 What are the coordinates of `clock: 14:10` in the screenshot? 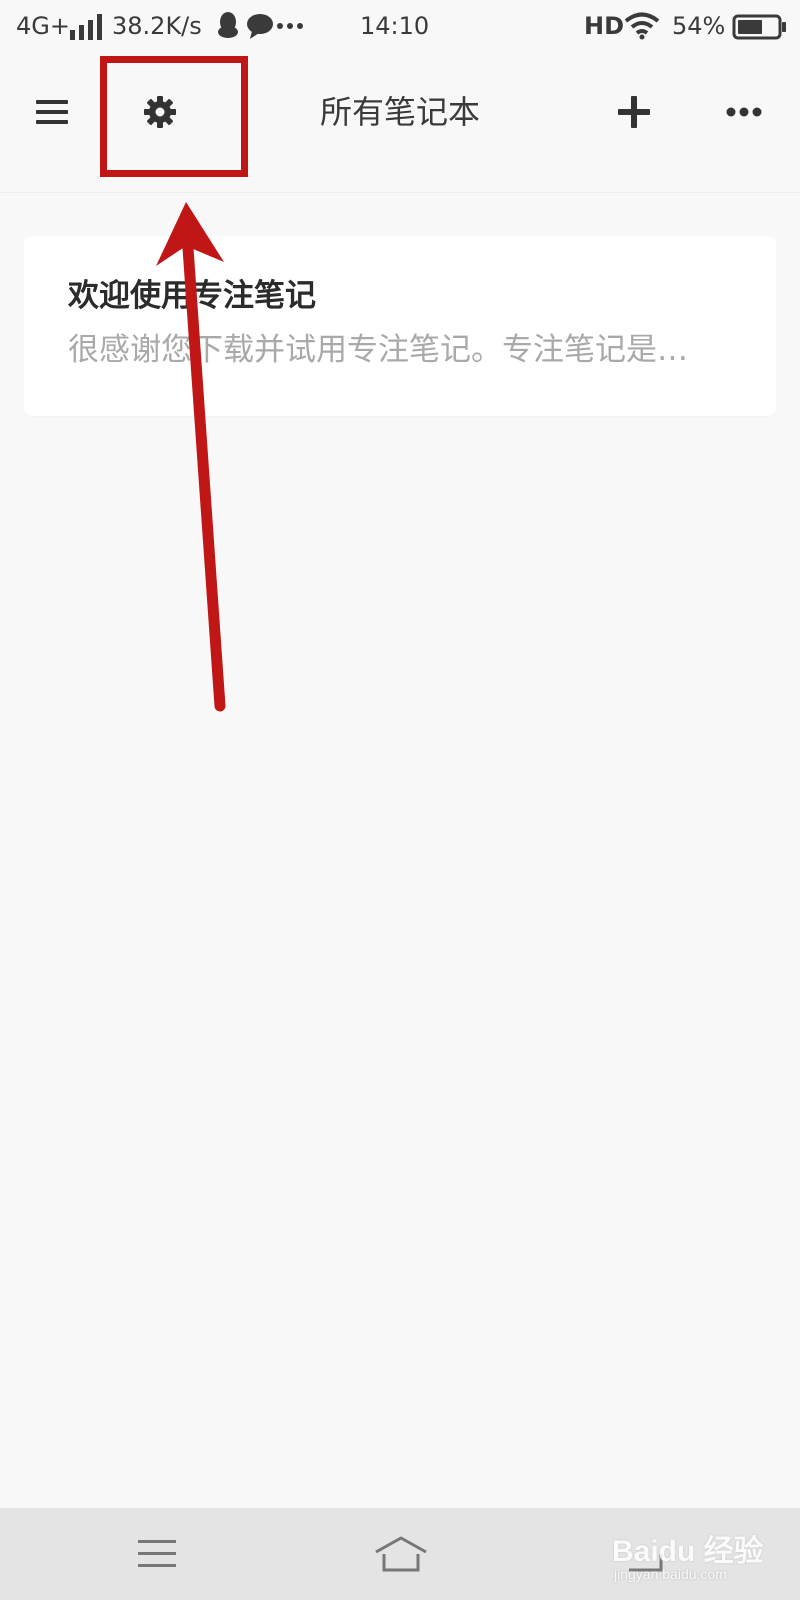 It's located at (395, 26).